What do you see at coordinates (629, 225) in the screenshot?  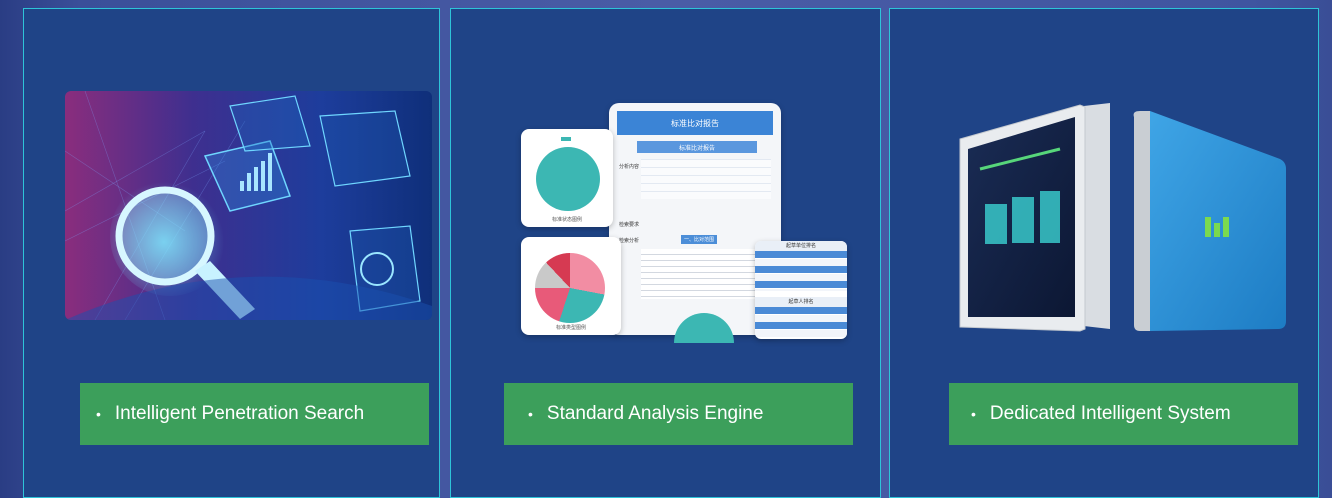 I see `row-label-2: 检索要求` at bounding box center [629, 225].